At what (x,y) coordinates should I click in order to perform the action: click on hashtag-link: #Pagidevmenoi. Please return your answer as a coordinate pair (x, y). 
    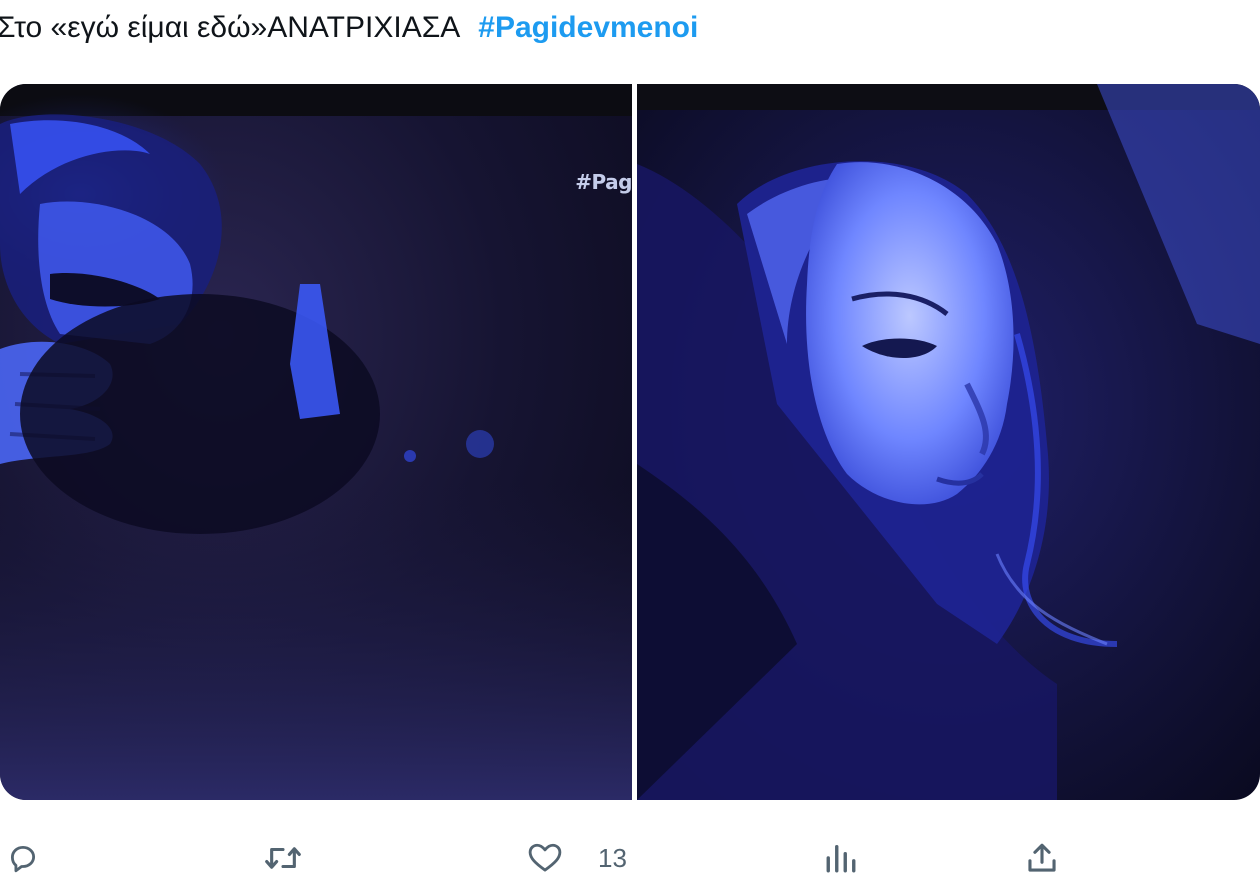
    Looking at the image, I should click on (588, 27).